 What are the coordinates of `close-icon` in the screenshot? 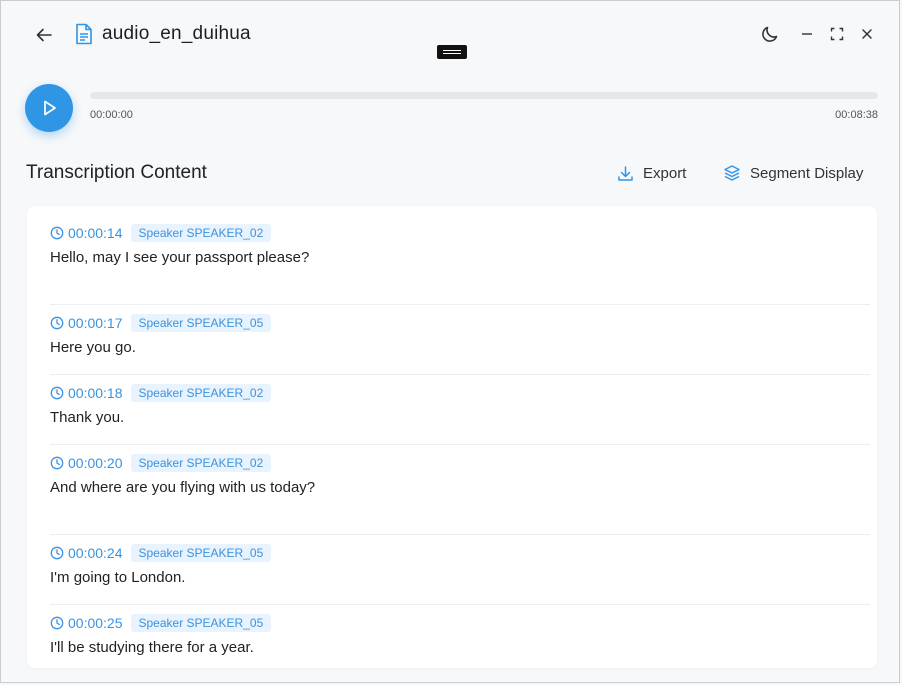 It's located at (867, 34).